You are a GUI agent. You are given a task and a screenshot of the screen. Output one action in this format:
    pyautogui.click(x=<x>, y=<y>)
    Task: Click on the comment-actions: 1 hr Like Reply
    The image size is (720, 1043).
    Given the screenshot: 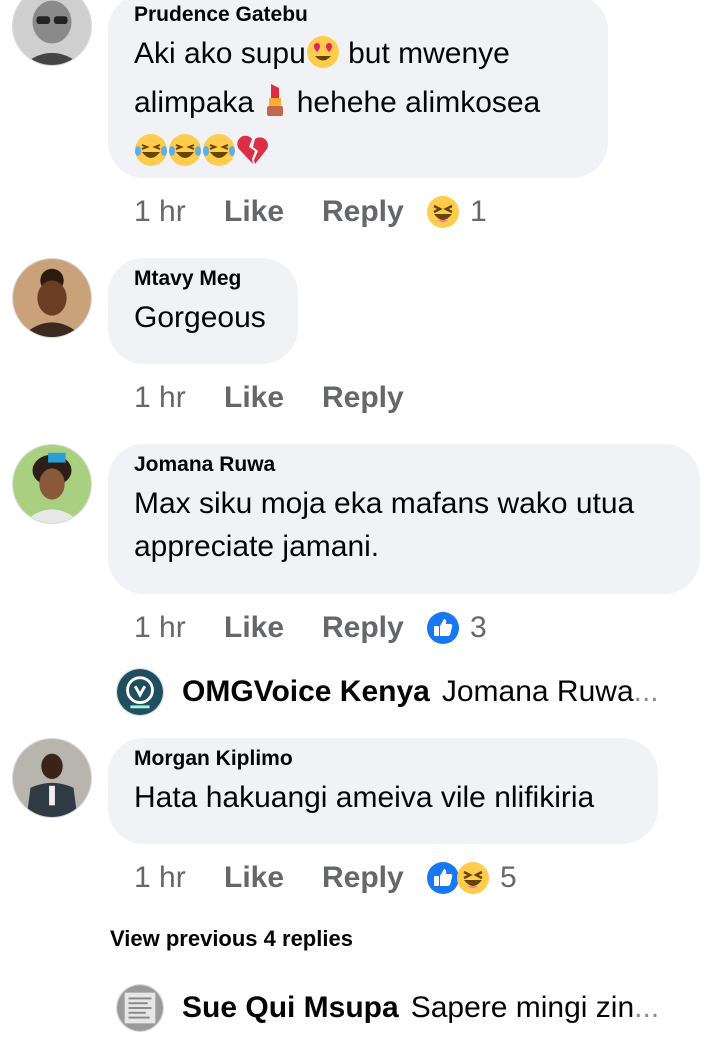 What is the action you would take?
    pyautogui.click(x=280, y=398)
    